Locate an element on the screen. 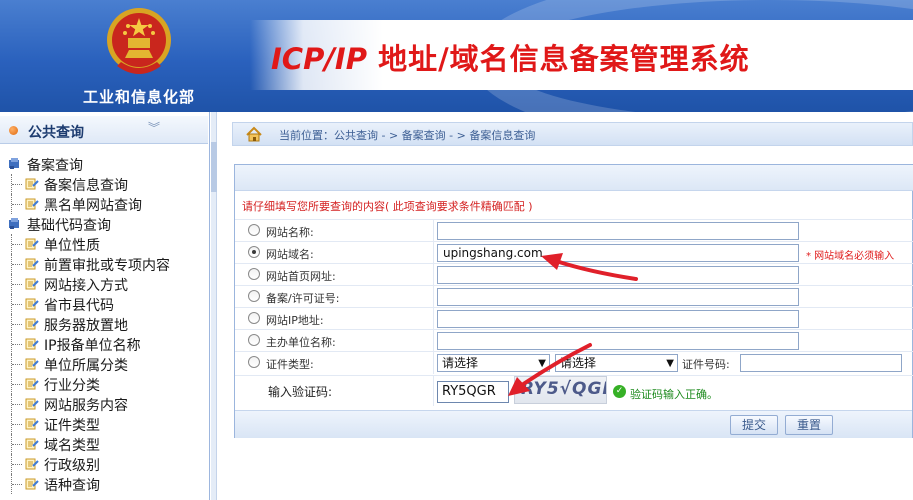 The width and height of the screenshot is (913, 500). cert-type-select: 请选择 ▼ is located at coordinates (493, 363).